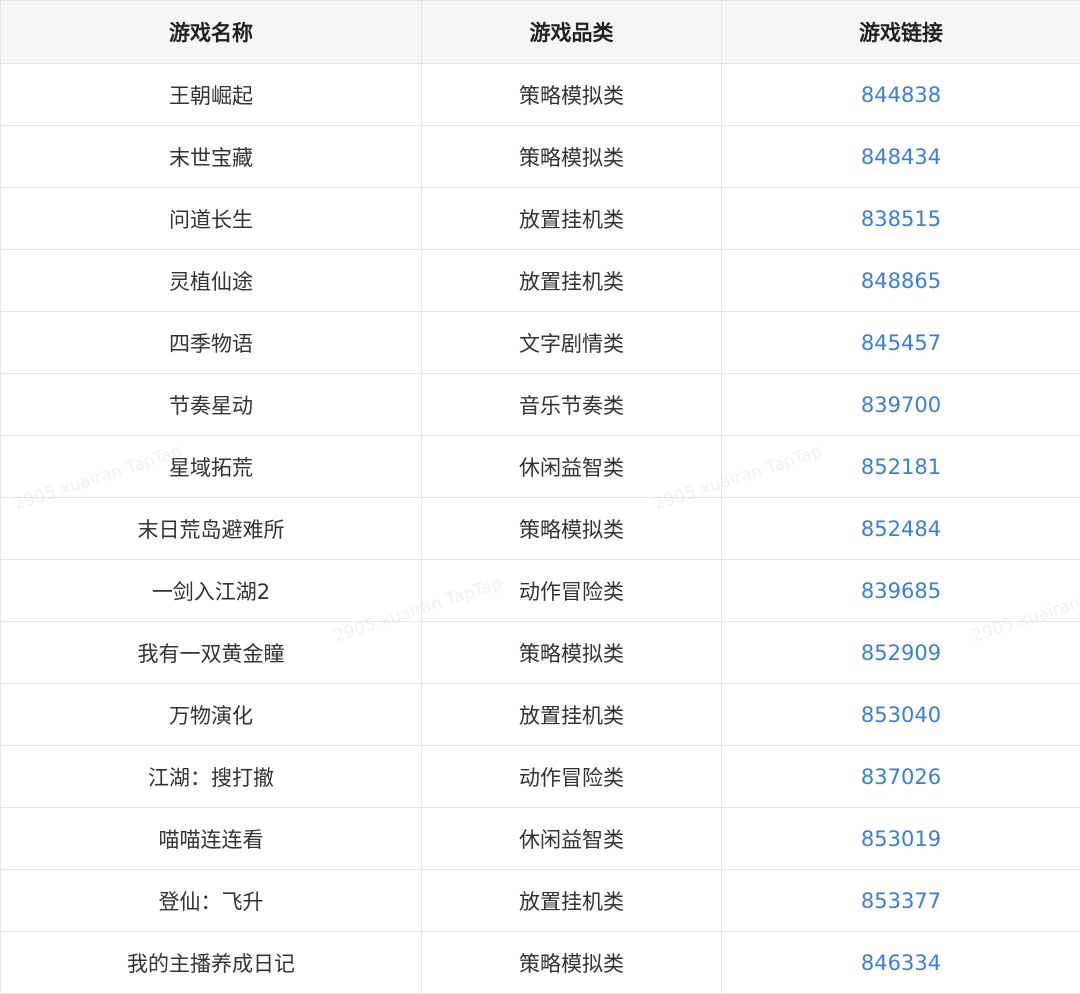 The width and height of the screenshot is (1080, 994). I want to click on game-link-cell: 839700, so click(901, 405).